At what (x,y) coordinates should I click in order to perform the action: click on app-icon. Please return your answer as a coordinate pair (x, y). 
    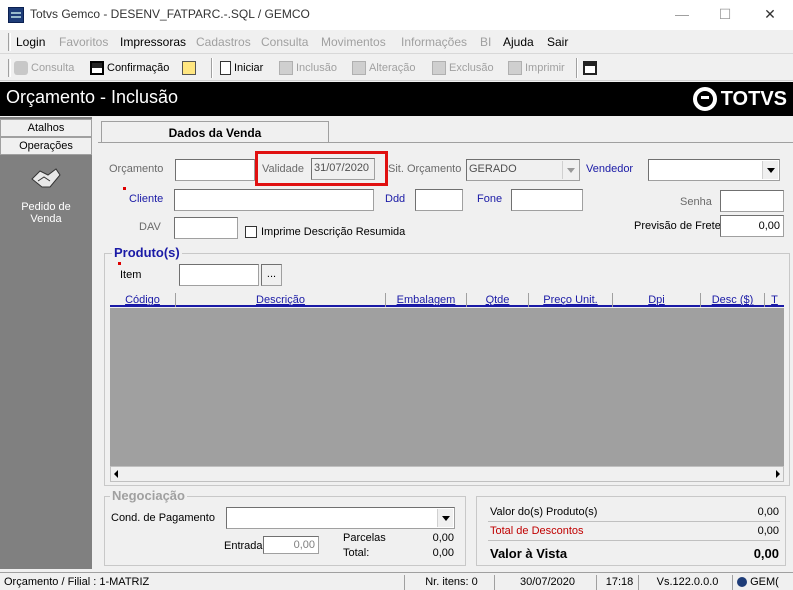
    Looking at the image, I should click on (16, 15).